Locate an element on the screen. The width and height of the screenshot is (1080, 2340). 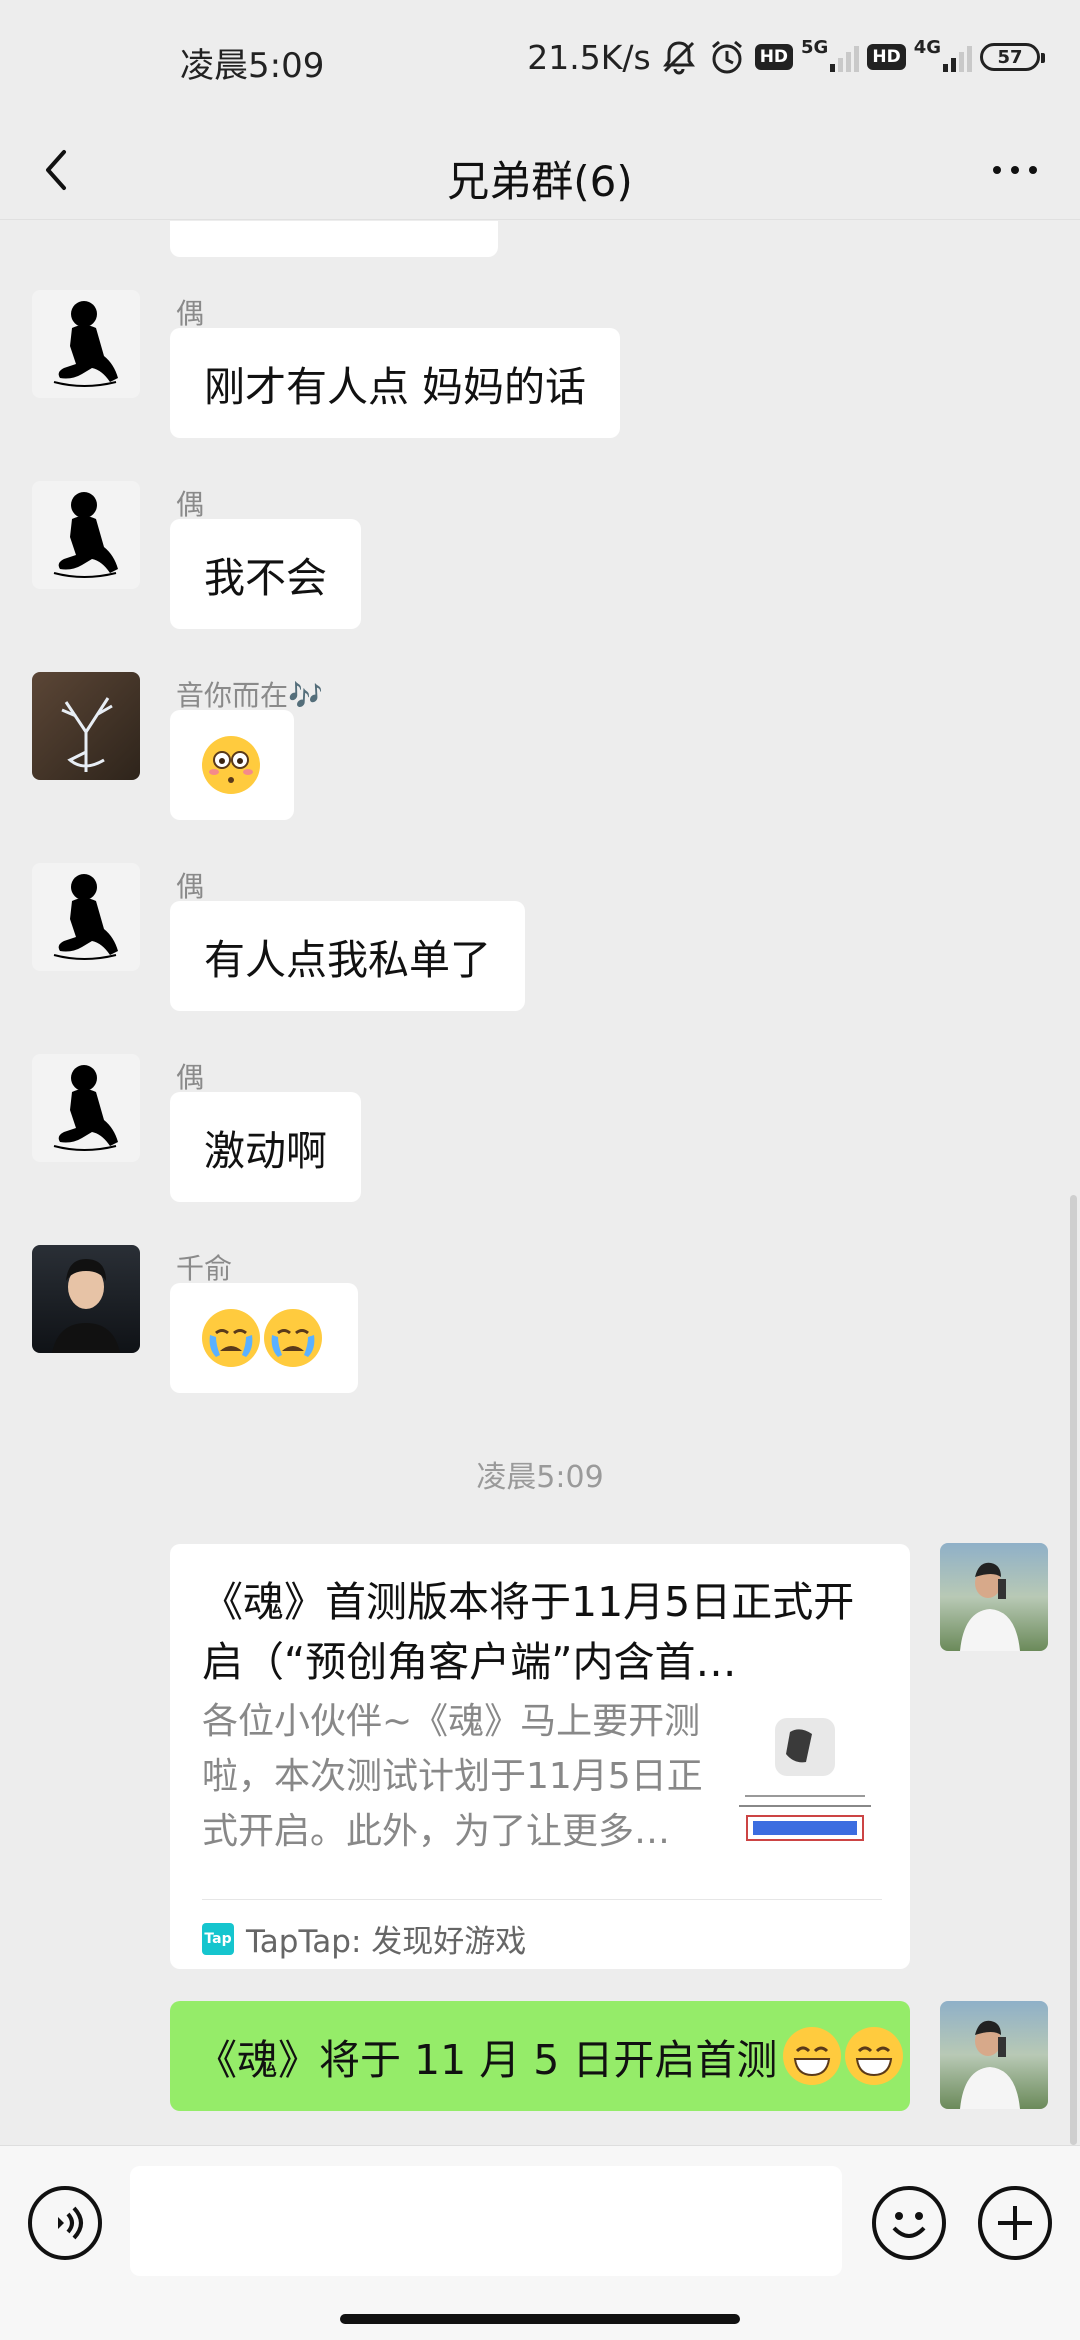
sender-name: 千俞 is located at coordinates (204, 1268).